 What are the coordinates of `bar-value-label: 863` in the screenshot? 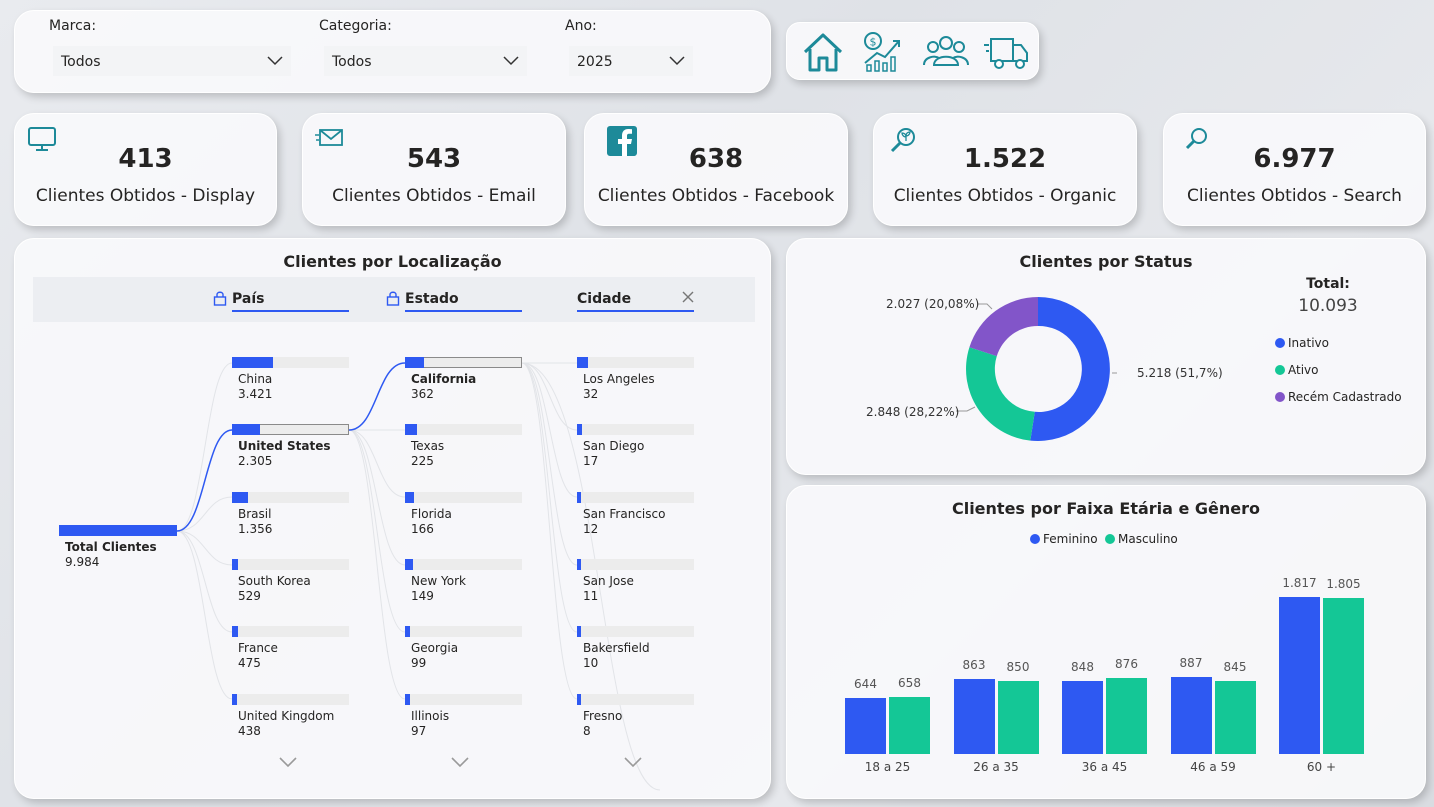 It's located at (974, 665).